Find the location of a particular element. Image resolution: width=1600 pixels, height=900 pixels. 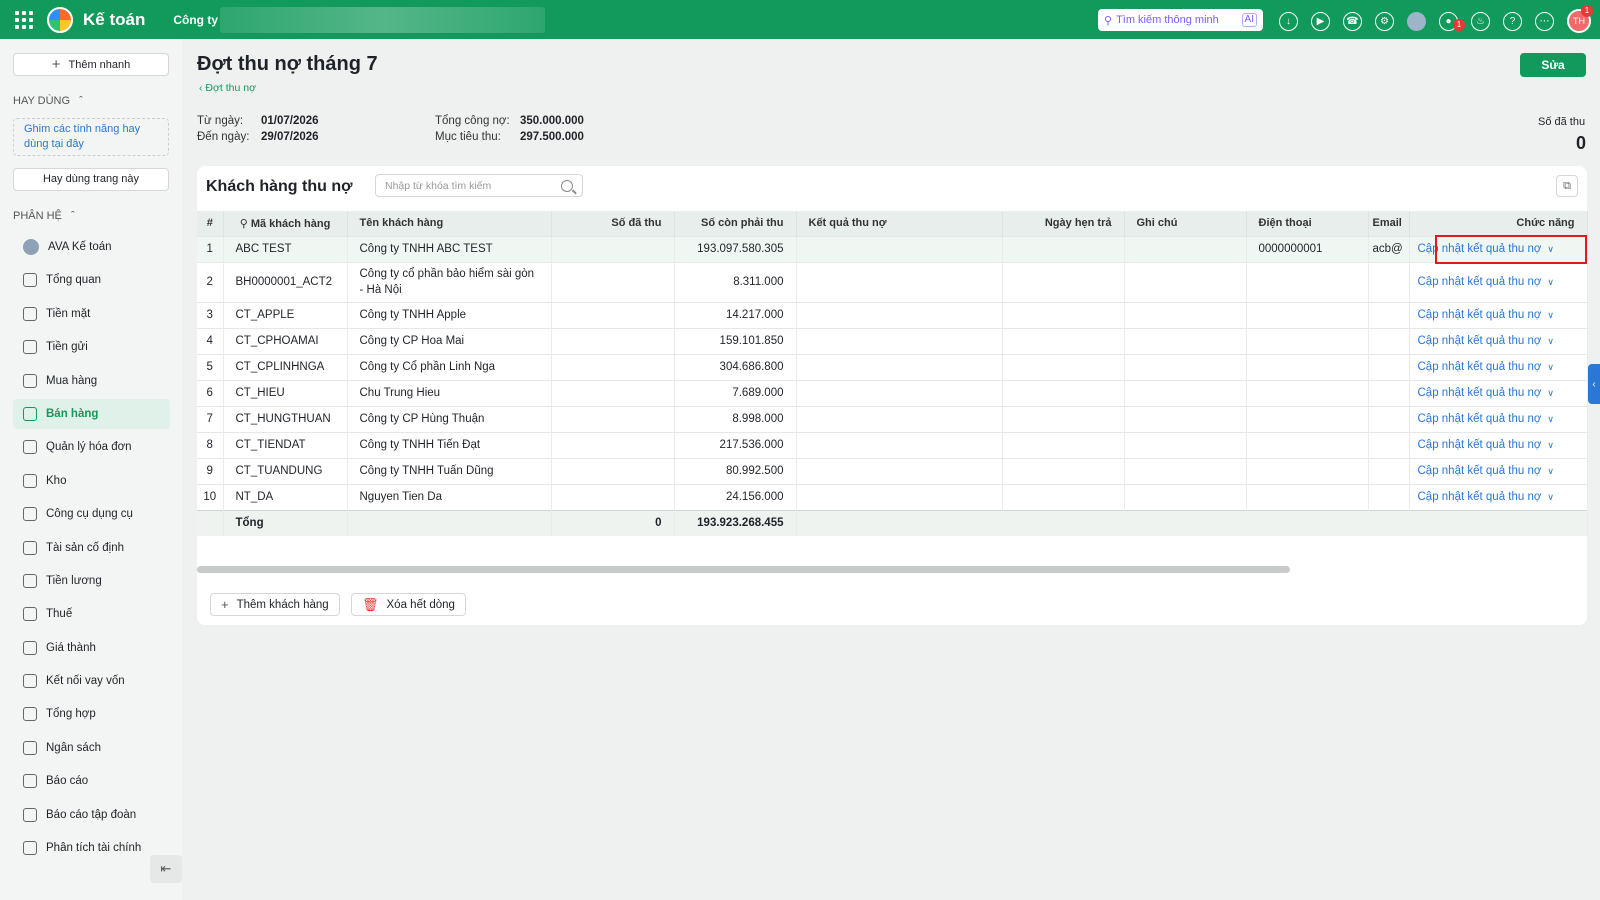

apps-grid-icon is located at coordinates (24, 19).